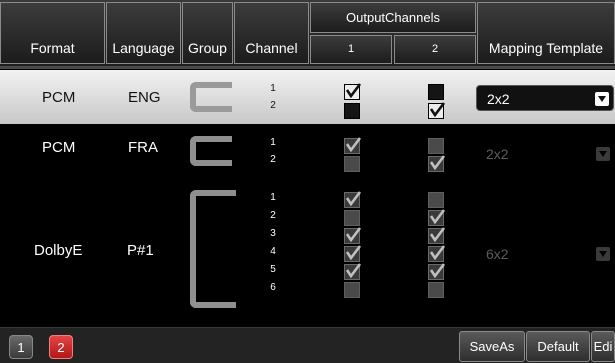 Image resolution: width=615 pixels, height=363 pixels. I want to click on column-header-group: Group, so click(207, 33).